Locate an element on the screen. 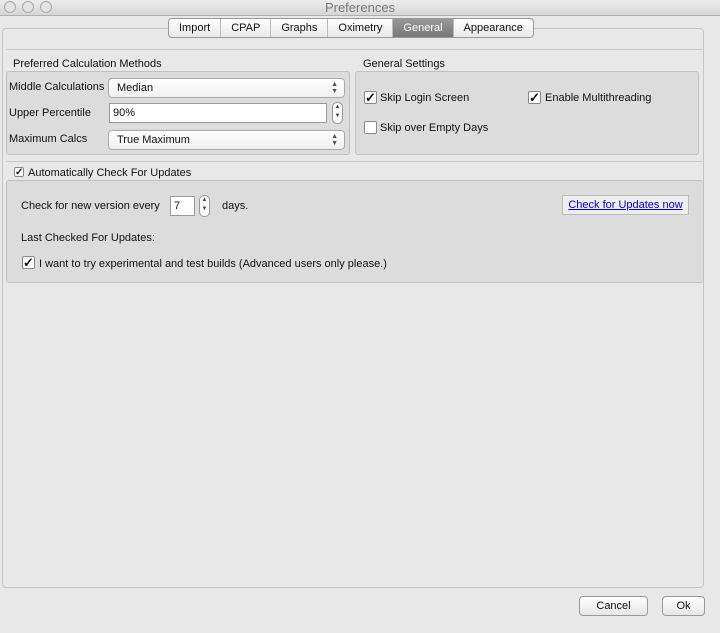 The image size is (720, 633). calc-group-title: Preferred Calculation Methods is located at coordinates (87, 64).